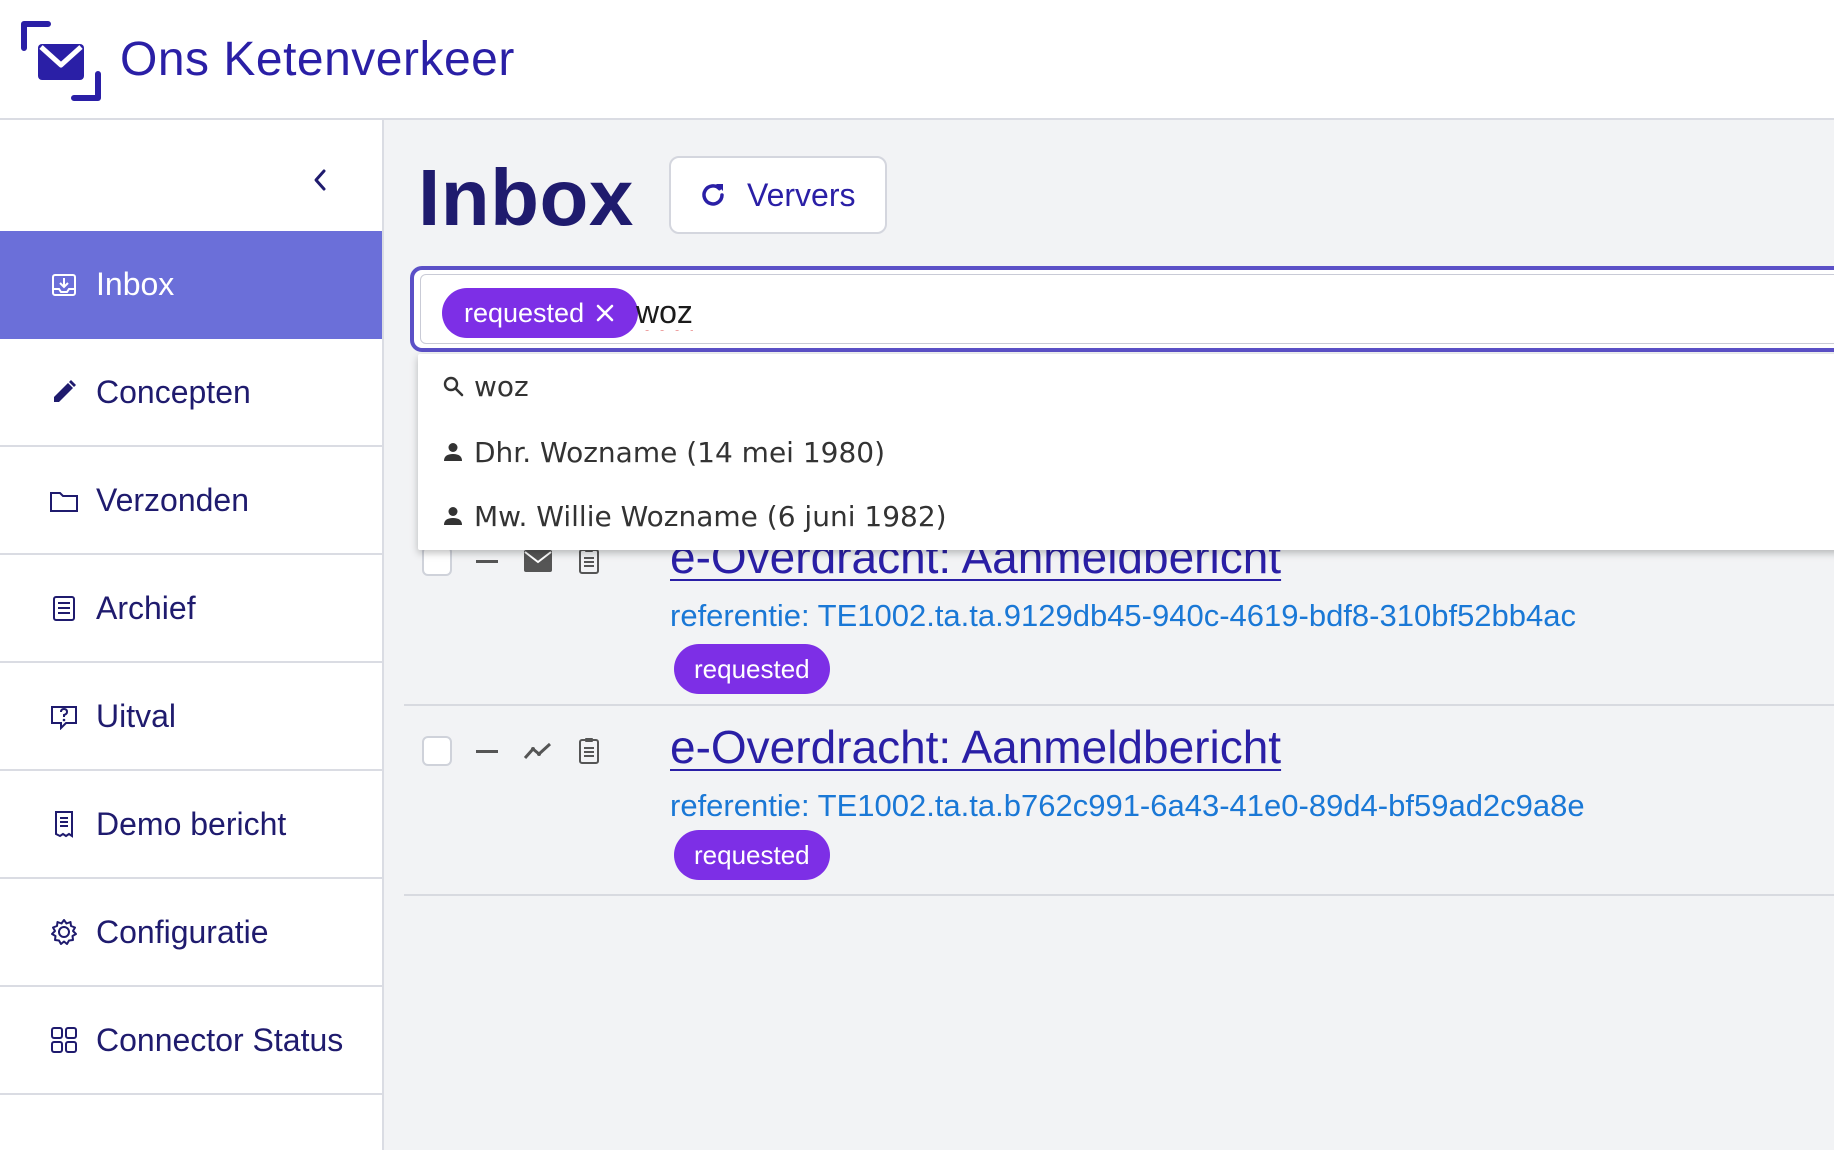  Describe the element at coordinates (173, 499) in the screenshot. I see `sidebar-item-label: Verzonden` at that location.